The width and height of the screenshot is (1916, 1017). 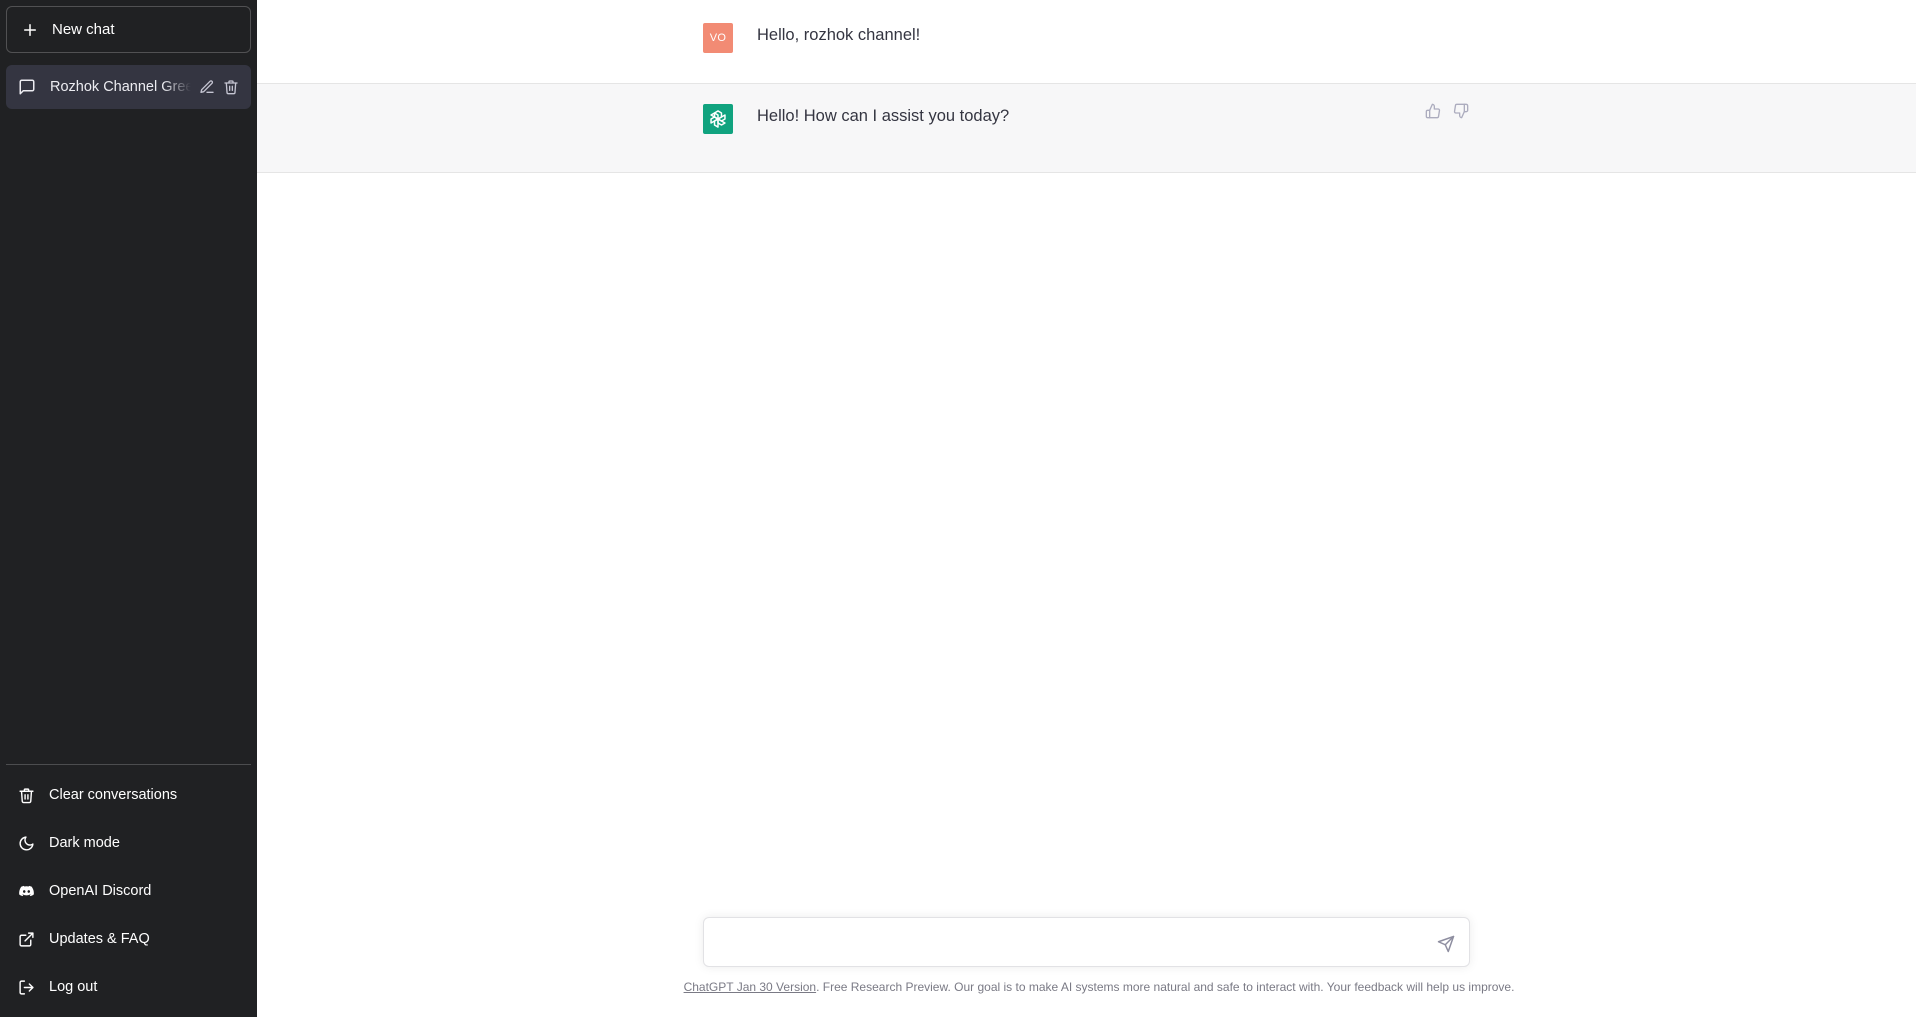 I want to click on updates-faq-link: Updates & FAQ, so click(x=128, y=939).